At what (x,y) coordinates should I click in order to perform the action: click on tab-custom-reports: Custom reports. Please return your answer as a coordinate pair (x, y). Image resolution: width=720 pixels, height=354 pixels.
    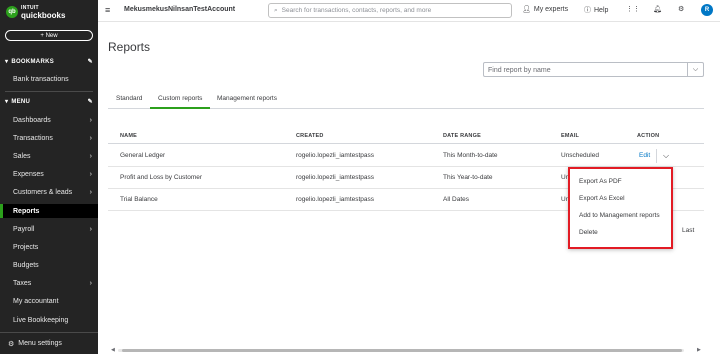
    Looking at the image, I should click on (180, 99).